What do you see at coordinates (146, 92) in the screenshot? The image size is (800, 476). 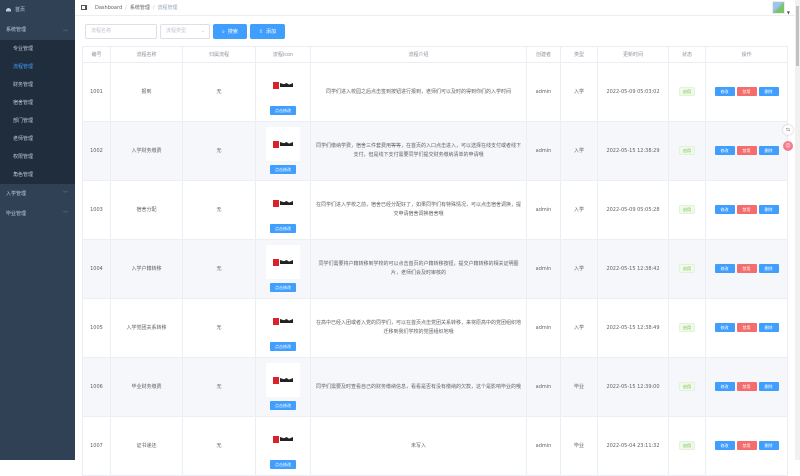 I see `cell-name: 报到` at bounding box center [146, 92].